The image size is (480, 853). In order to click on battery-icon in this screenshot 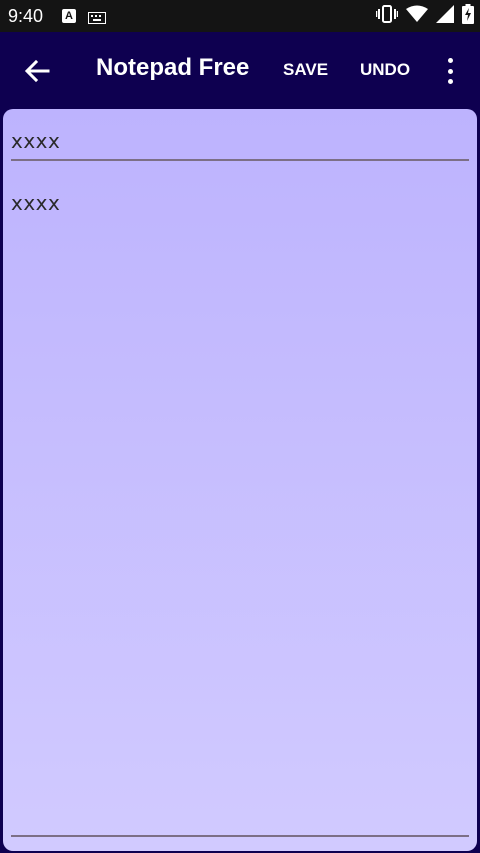, I will do `click(468, 16)`.